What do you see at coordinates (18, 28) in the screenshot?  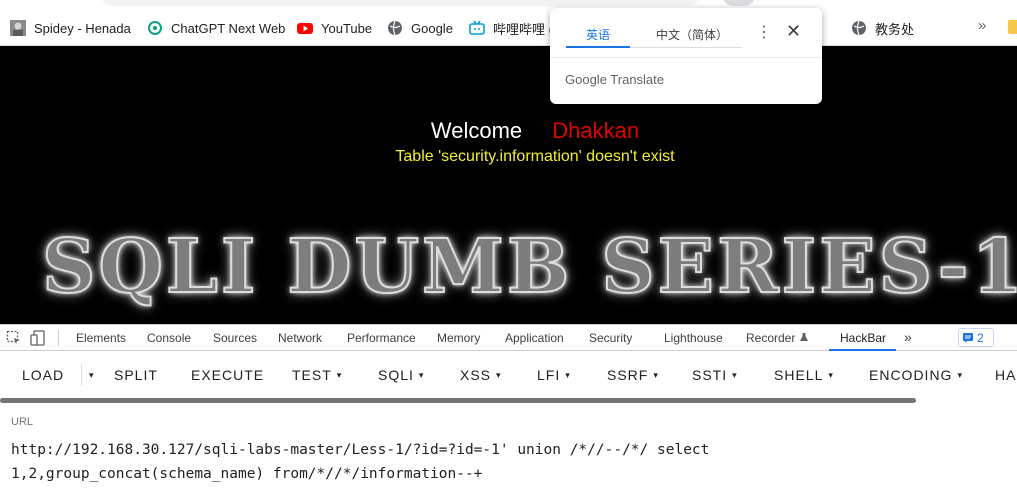 I see `avatar-icon` at bounding box center [18, 28].